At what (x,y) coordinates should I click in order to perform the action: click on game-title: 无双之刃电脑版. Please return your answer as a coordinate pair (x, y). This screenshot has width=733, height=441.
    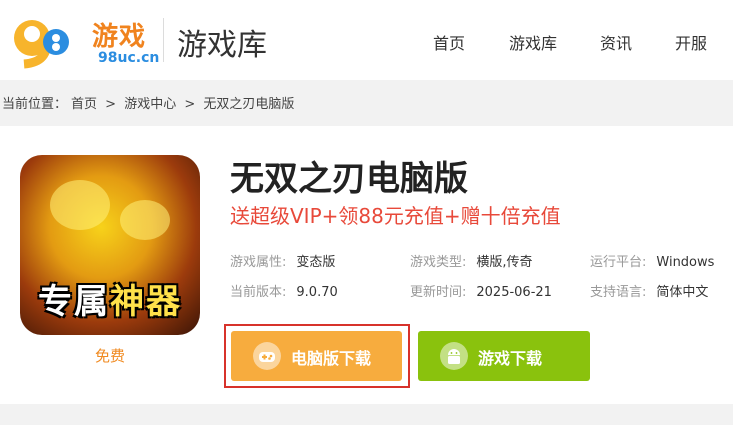
    Looking at the image, I should click on (349, 179).